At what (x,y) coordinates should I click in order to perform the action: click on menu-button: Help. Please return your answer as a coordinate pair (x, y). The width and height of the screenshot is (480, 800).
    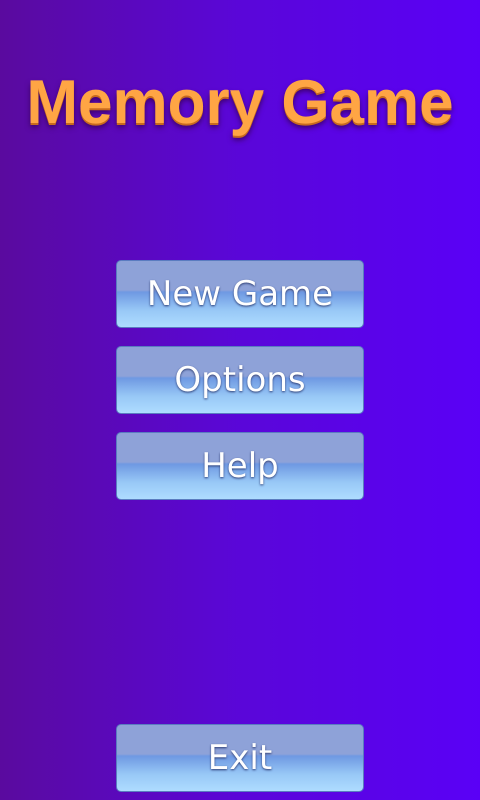
    Looking at the image, I should click on (240, 466).